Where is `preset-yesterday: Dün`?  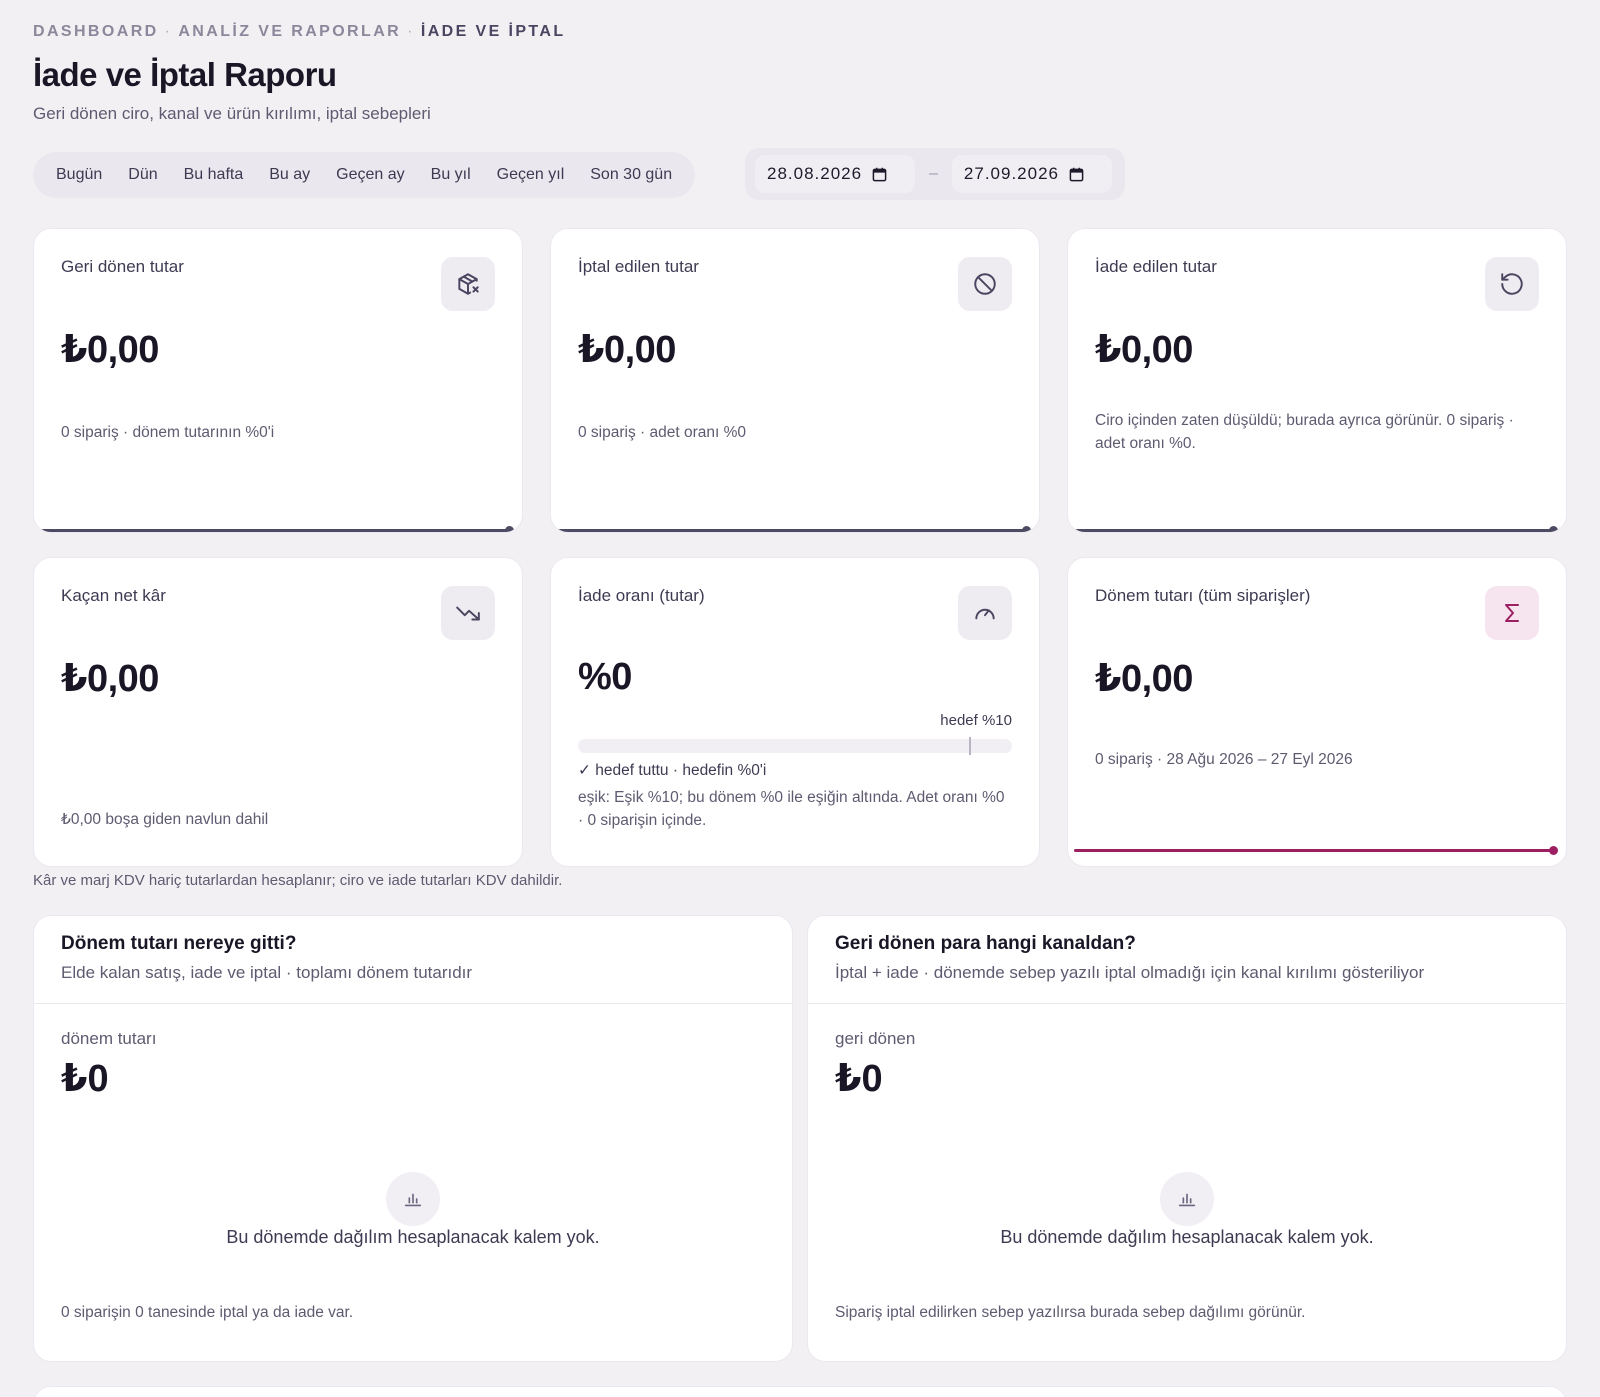 preset-yesterday: Dün is located at coordinates (142, 175).